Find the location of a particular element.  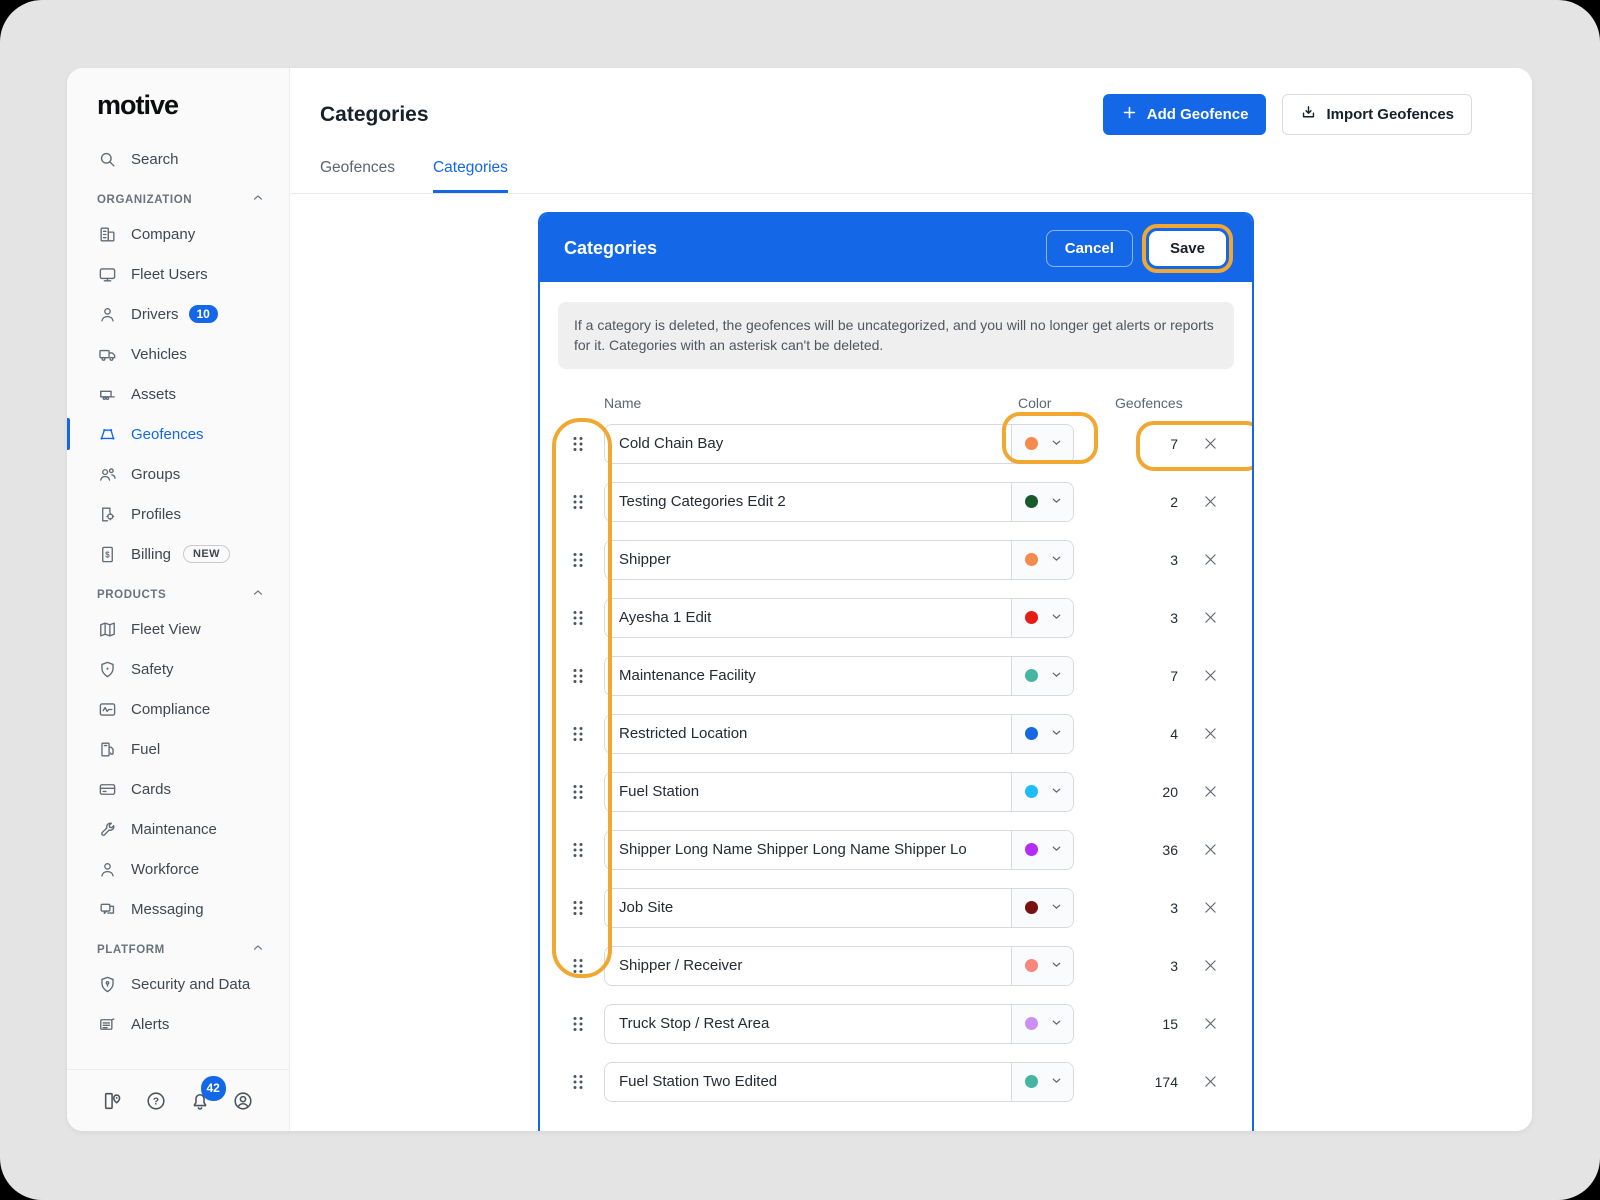

sidebar-item-geofences: Geofences is located at coordinates (178, 434).